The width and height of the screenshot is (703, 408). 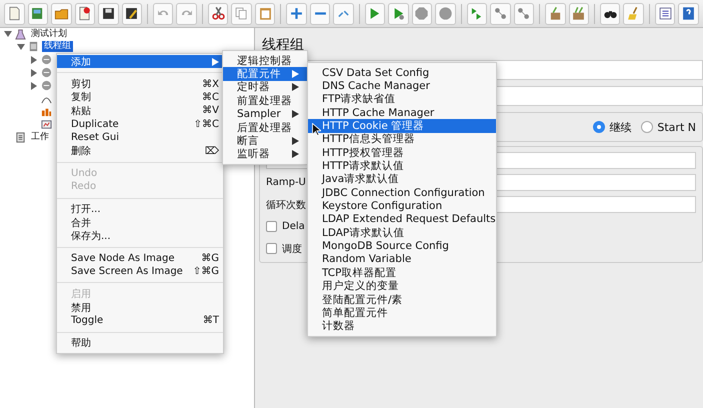 I want to click on checkbox-label: 调度, so click(x=292, y=249).